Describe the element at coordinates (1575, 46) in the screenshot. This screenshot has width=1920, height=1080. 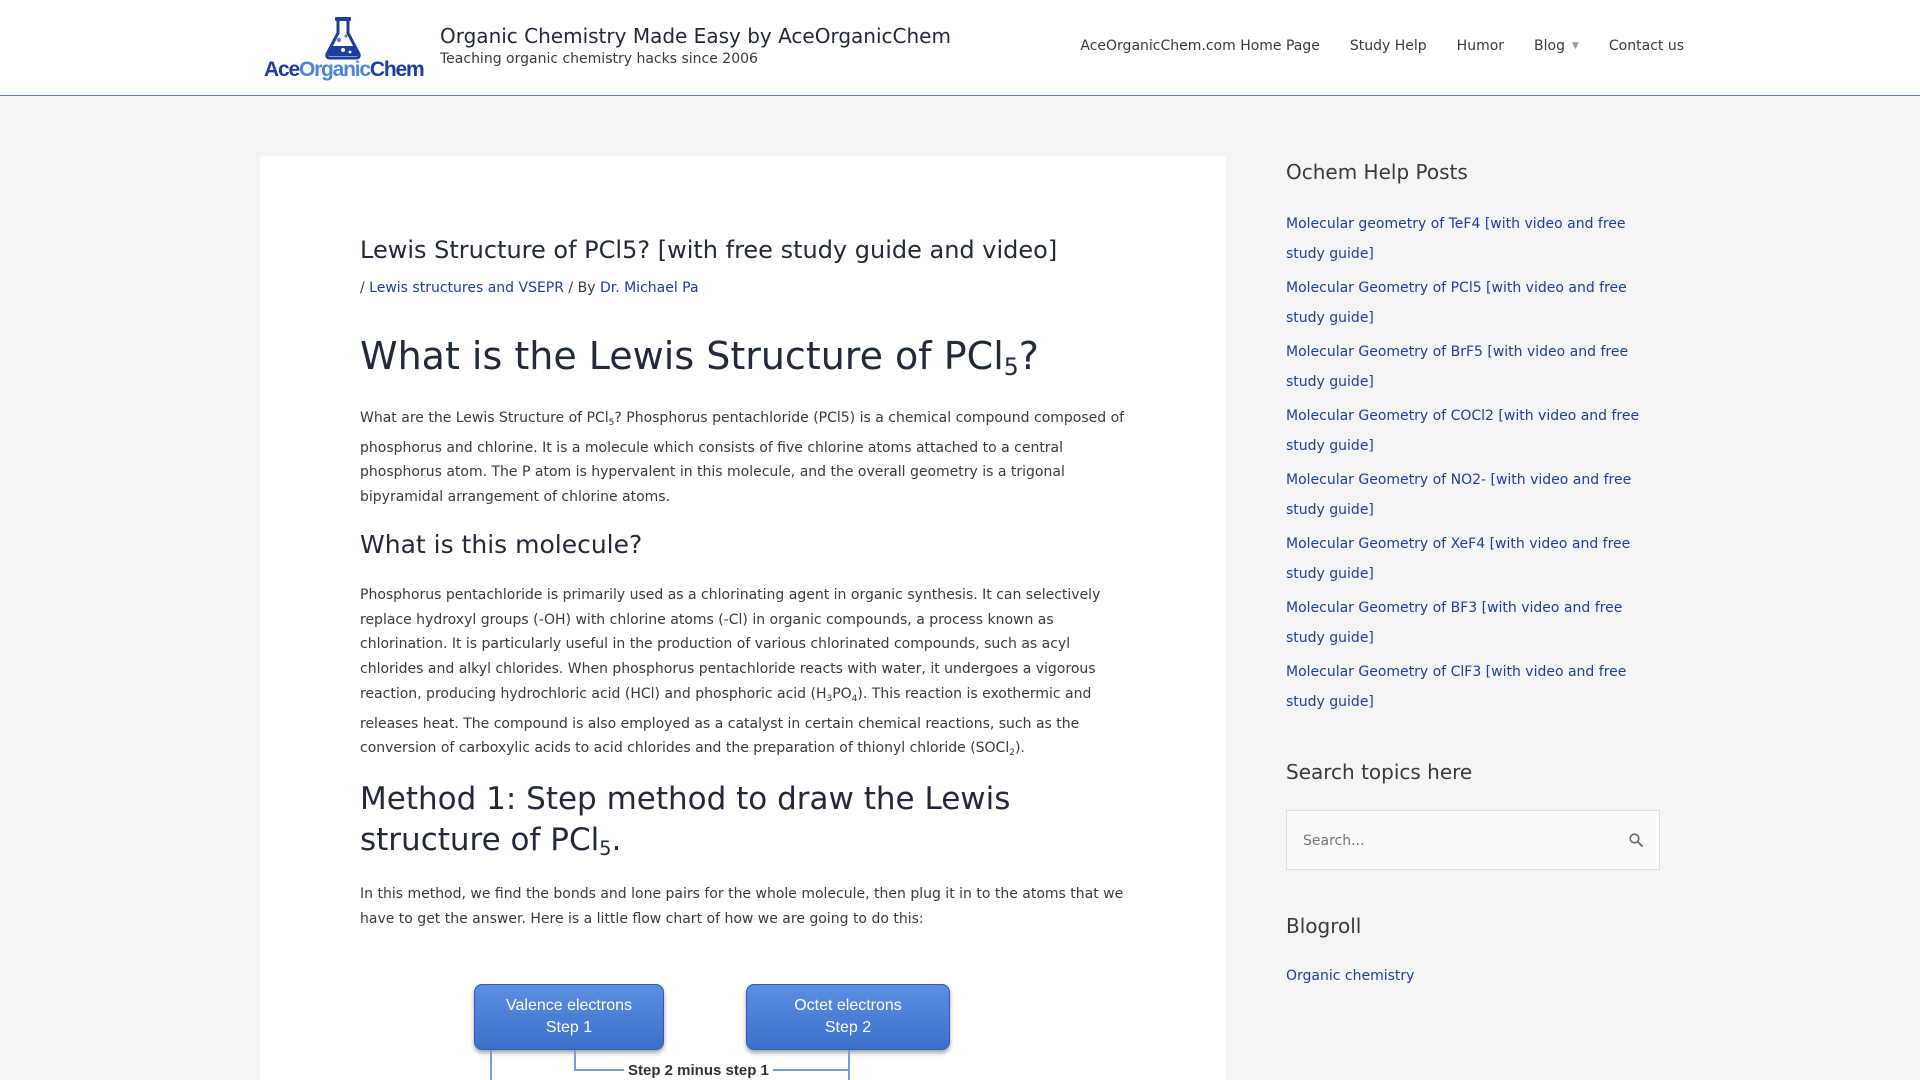
I see `chevron-down-icon: ▼` at that location.